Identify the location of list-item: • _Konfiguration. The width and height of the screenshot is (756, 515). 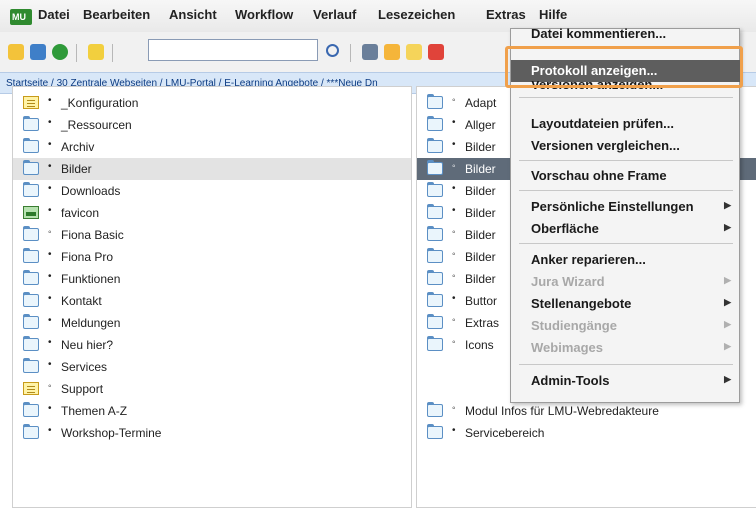
(212, 103).